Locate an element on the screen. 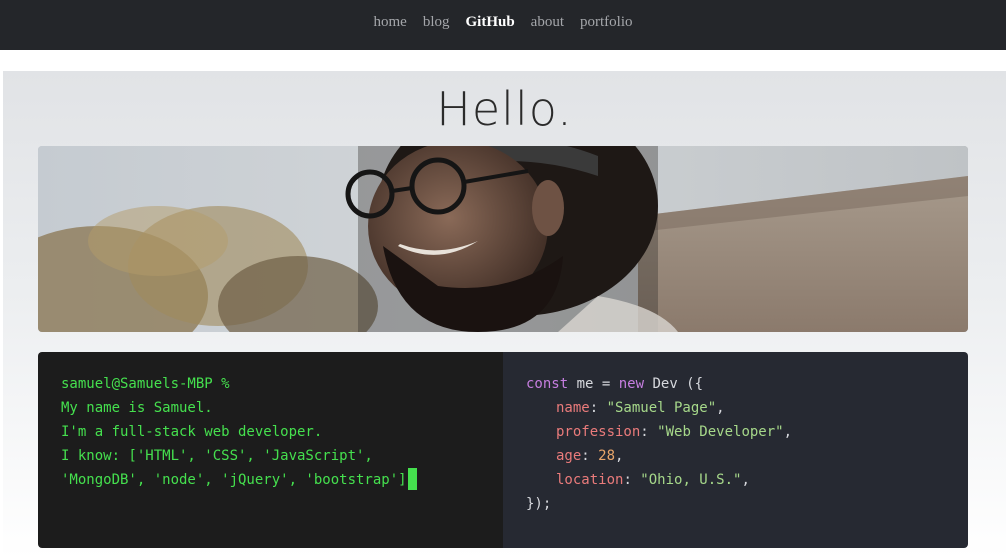 The width and height of the screenshot is (1006, 559). class-call: Dev ({ is located at coordinates (674, 384).